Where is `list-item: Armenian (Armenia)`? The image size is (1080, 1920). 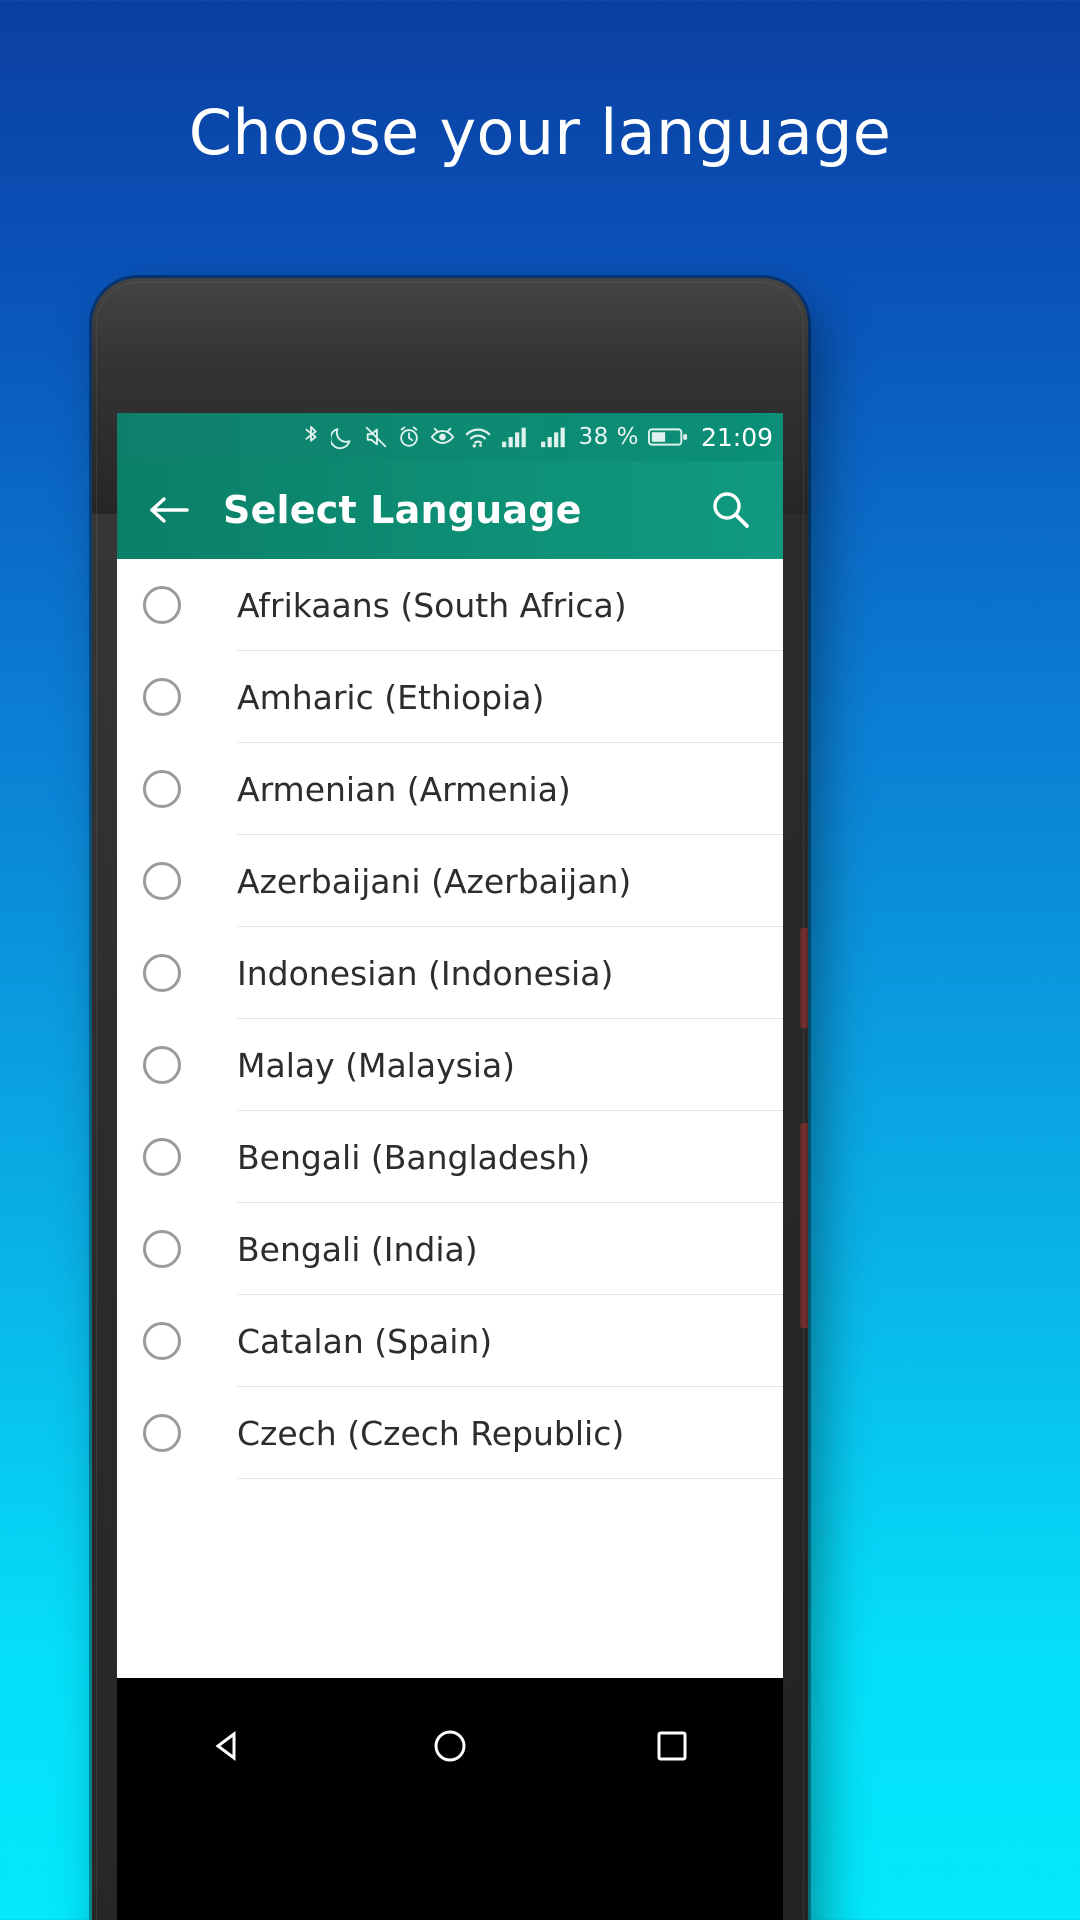 list-item: Armenian (Armenia) is located at coordinates (450, 789).